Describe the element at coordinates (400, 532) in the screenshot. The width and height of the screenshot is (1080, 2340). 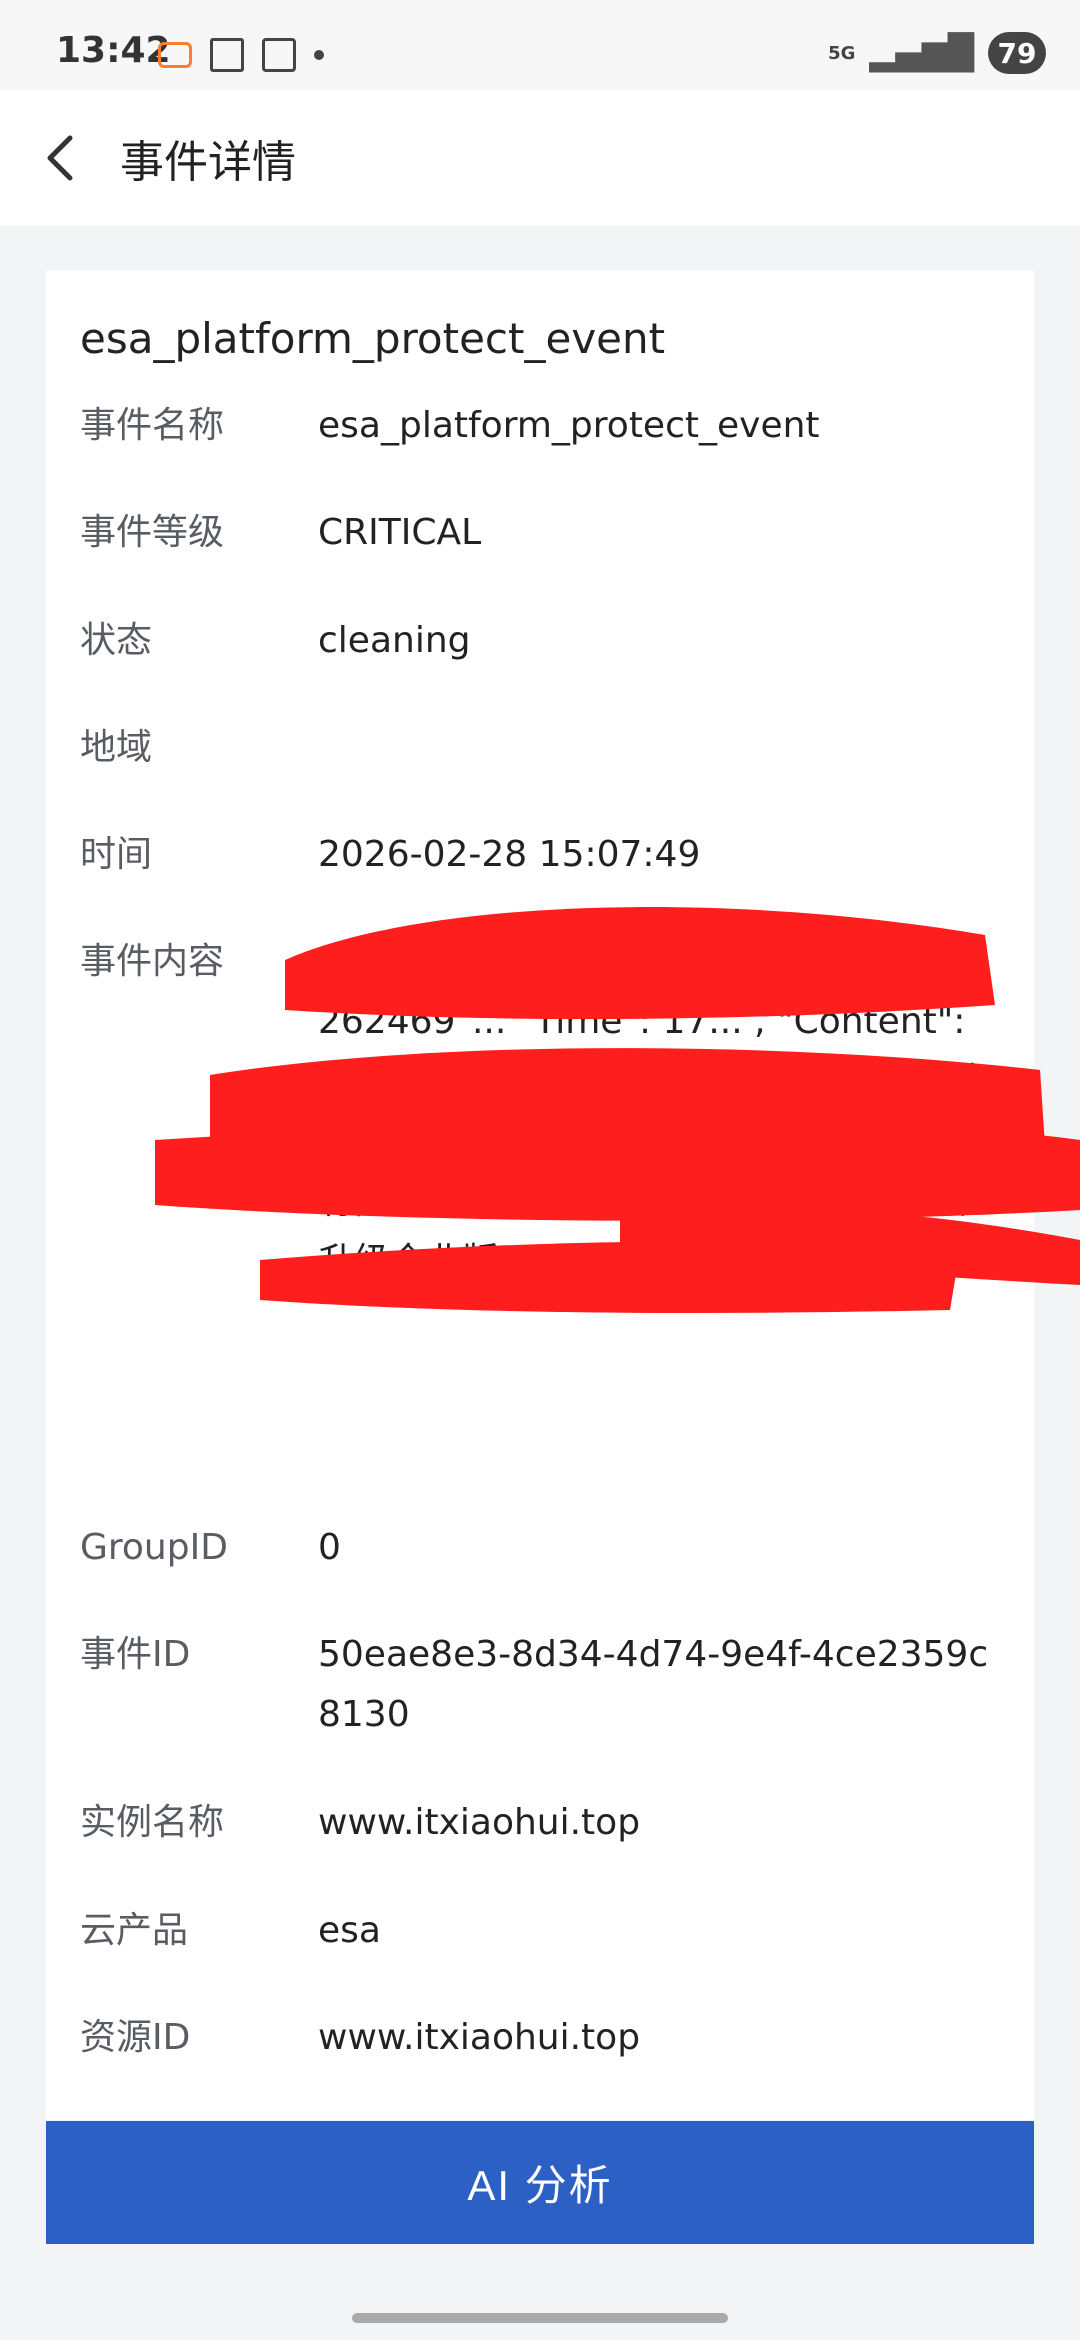
I see `detail-value: CRITICAL` at that location.